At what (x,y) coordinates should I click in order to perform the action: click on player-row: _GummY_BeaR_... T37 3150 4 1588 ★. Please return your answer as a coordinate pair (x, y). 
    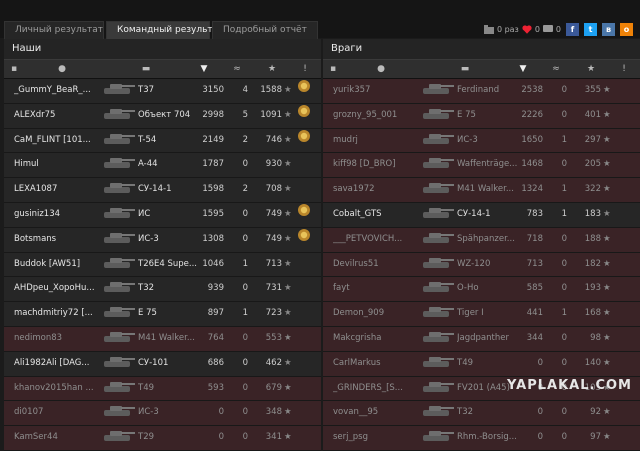
    Looking at the image, I should click on (162, 91).